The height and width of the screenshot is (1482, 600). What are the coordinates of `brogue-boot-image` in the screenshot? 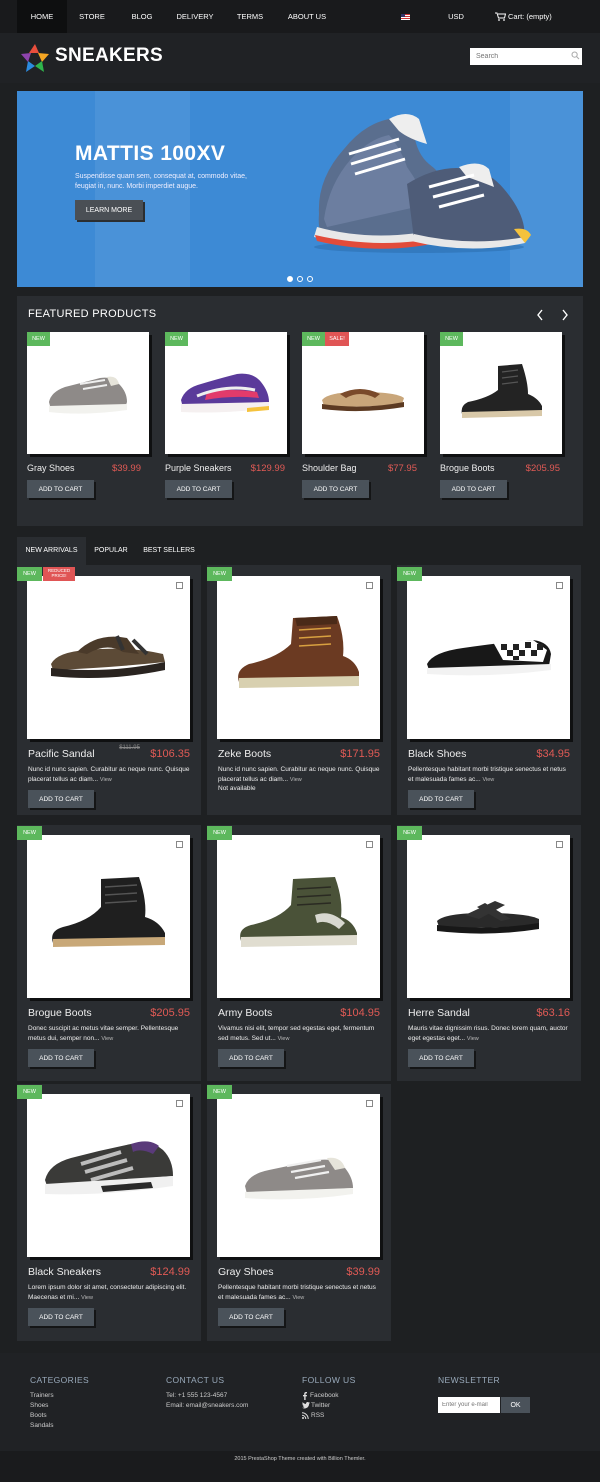 It's located at (108, 912).